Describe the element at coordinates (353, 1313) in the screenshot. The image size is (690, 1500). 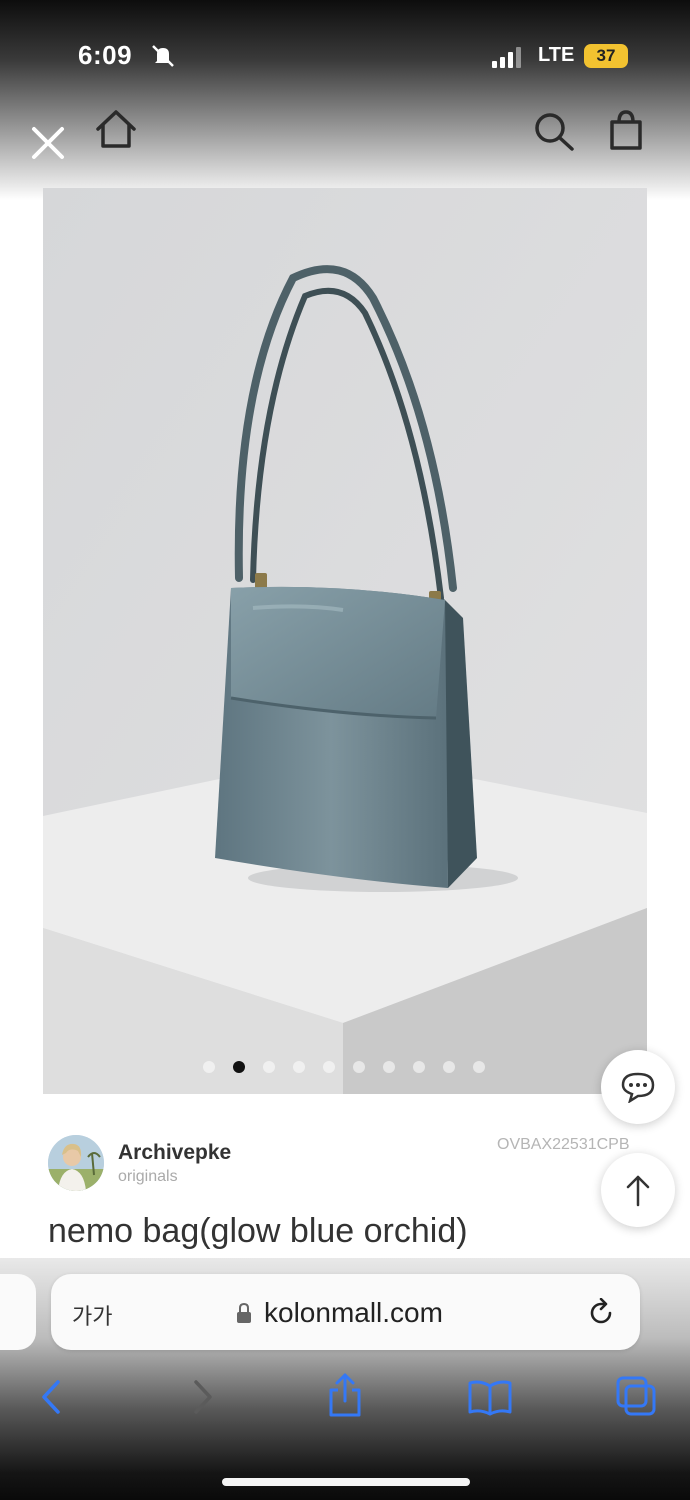
I see `url-text: kolonmall.com` at that location.